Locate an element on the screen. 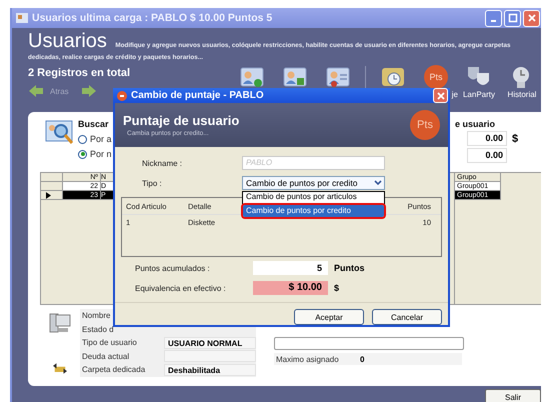  cash-field: $ 10.00 is located at coordinates (290, 288).